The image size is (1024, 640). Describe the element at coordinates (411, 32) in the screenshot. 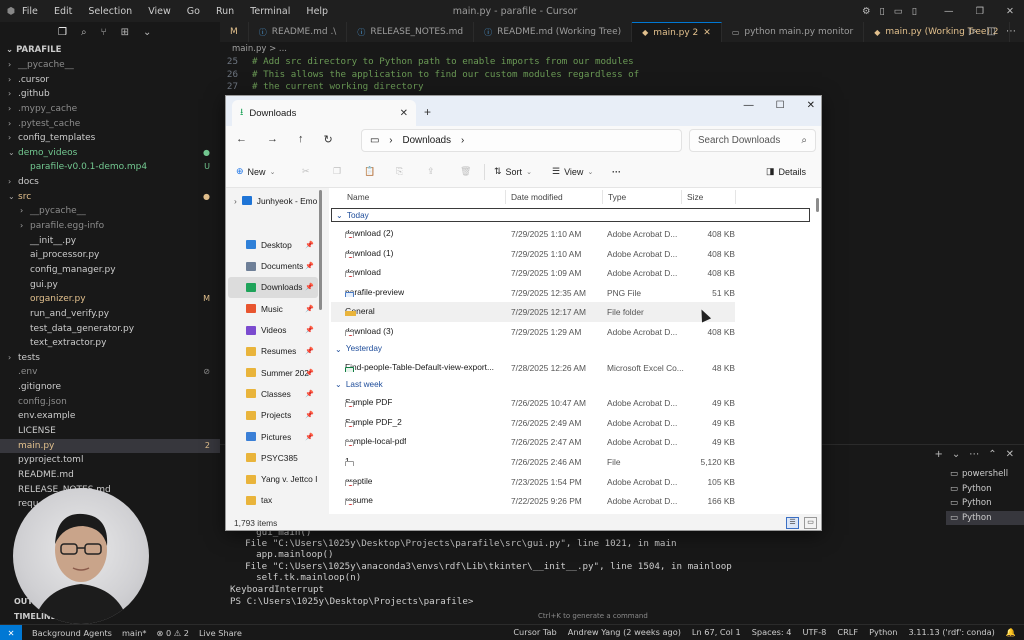

I see `tab-release-notes: ⓘ RELEASE_NOTES.md` at that location.